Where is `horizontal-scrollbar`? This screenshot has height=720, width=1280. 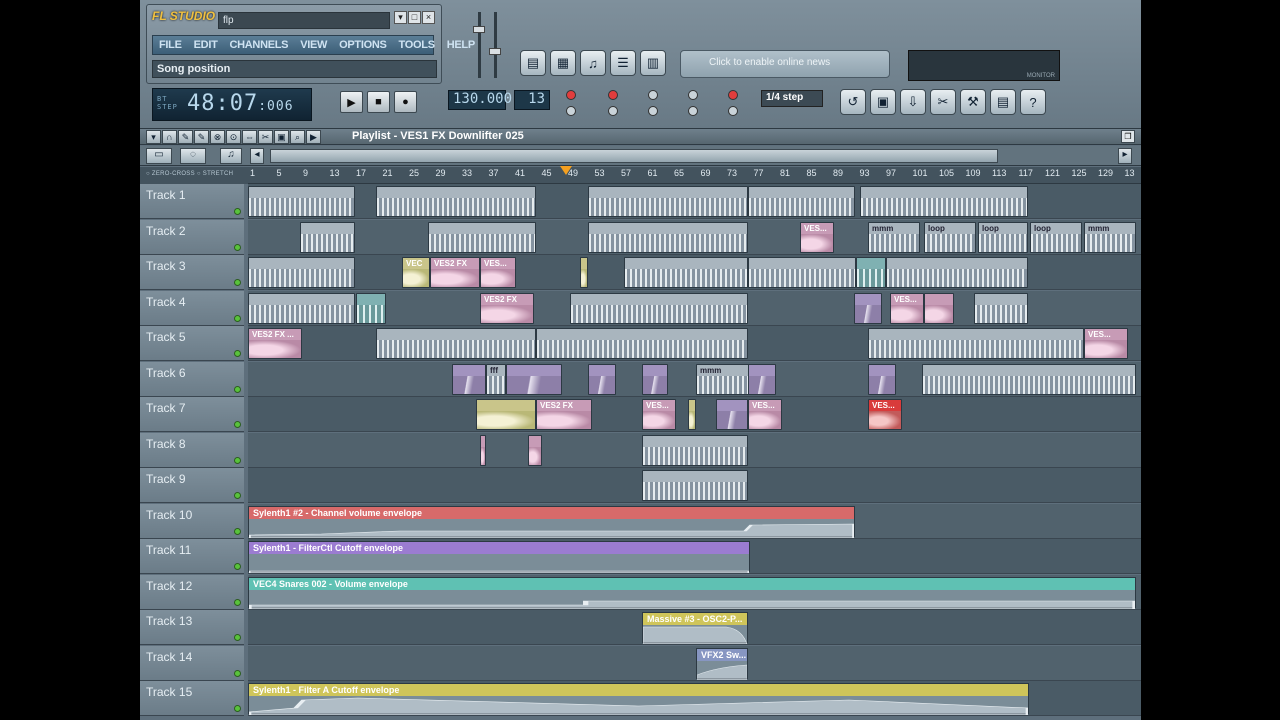
horizontal-scrollbar is located at coordinates (634, 156).